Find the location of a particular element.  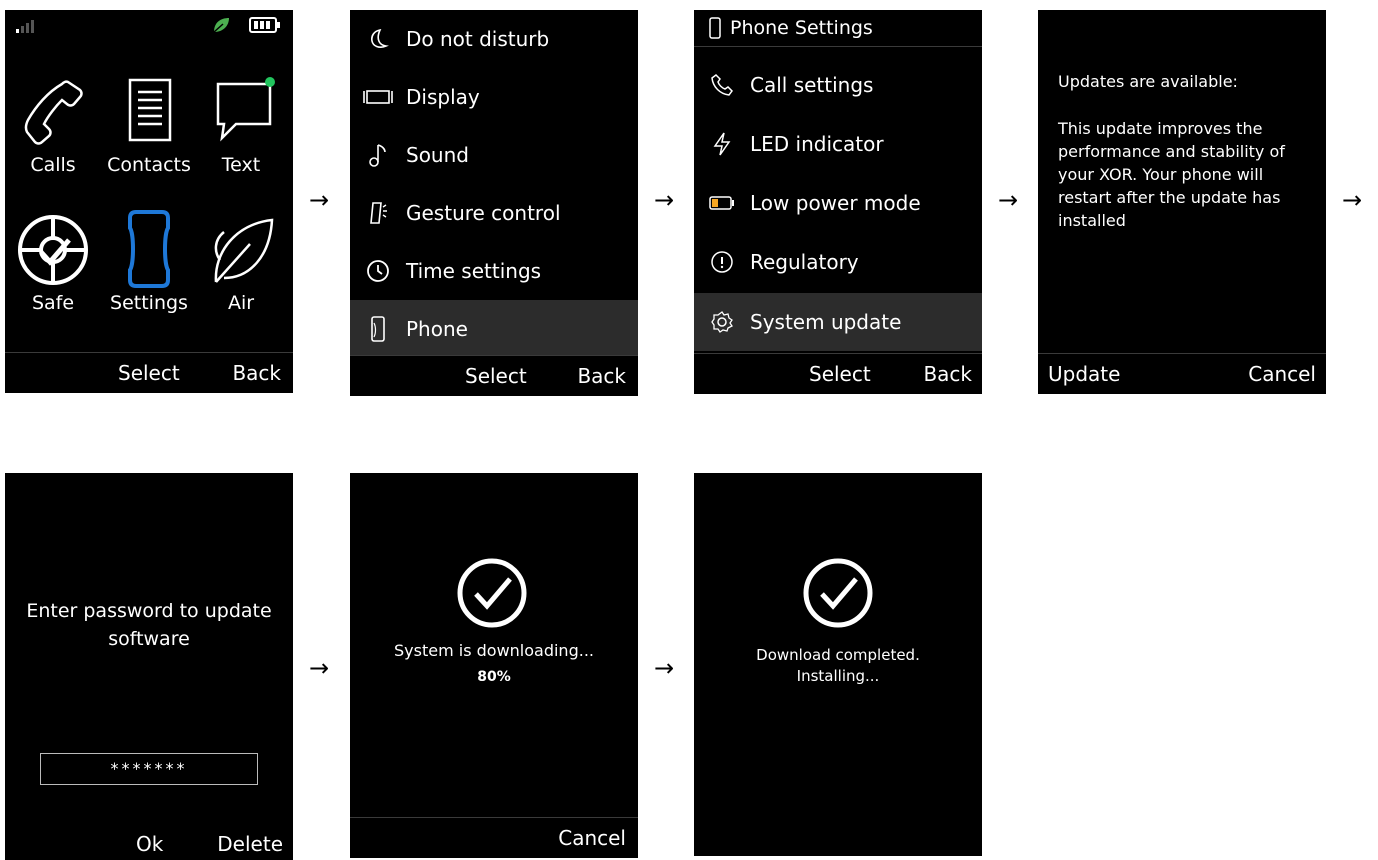

lightning-icon is located at coordinates (722, 144).